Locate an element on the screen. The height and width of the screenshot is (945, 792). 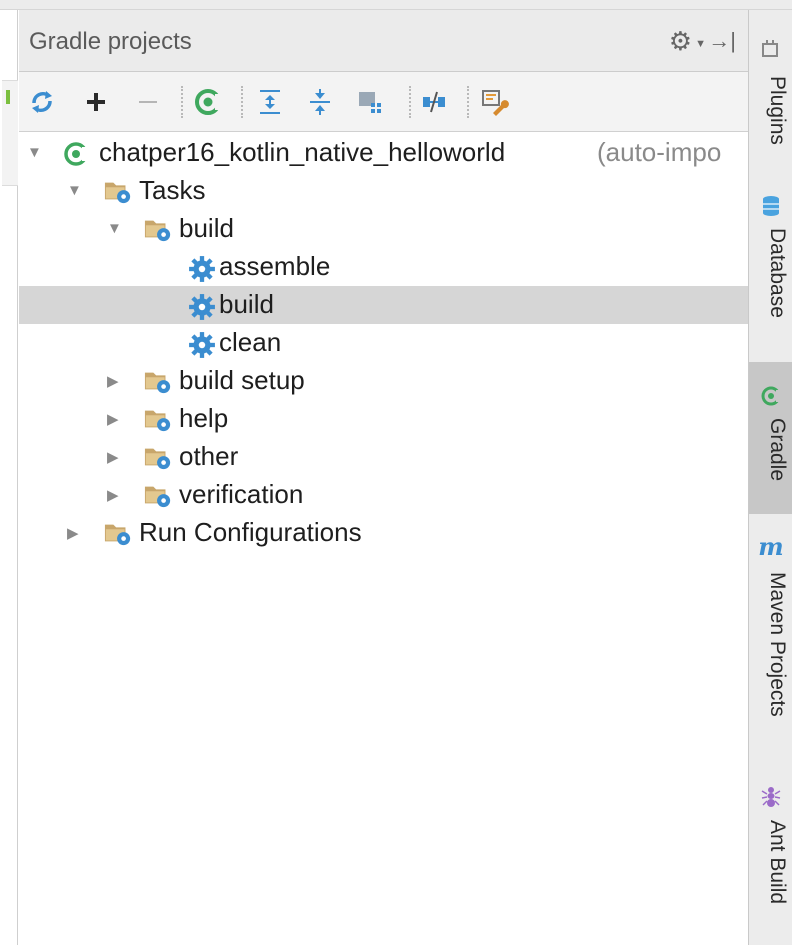
project-hint: (auto-impo is located at coordinates (659, 152).